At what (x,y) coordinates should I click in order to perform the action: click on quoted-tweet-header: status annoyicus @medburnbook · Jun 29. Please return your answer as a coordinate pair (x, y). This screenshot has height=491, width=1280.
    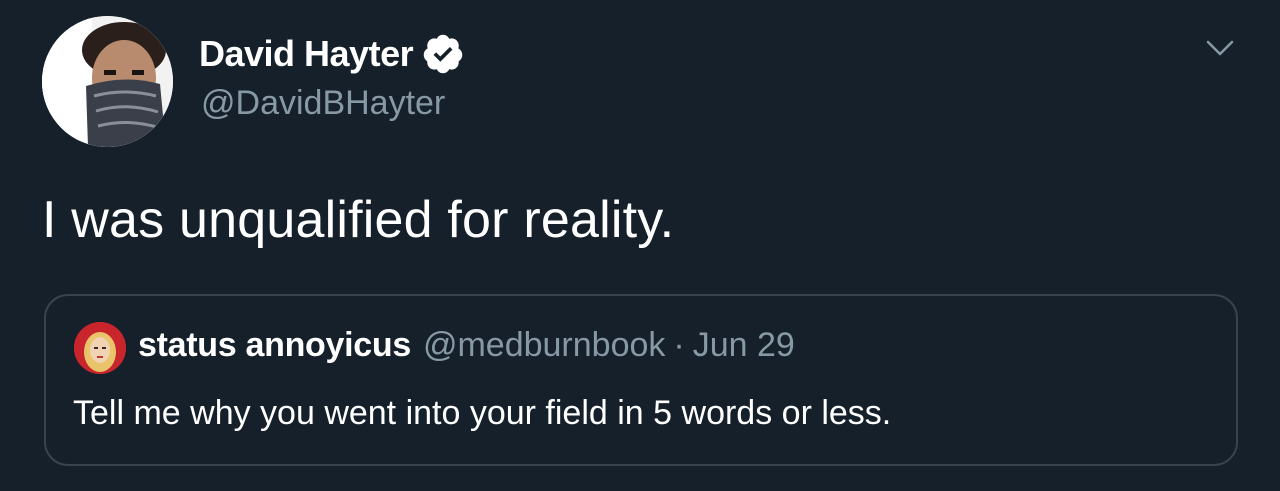
    Looking at the image, I should click on (466, 345).